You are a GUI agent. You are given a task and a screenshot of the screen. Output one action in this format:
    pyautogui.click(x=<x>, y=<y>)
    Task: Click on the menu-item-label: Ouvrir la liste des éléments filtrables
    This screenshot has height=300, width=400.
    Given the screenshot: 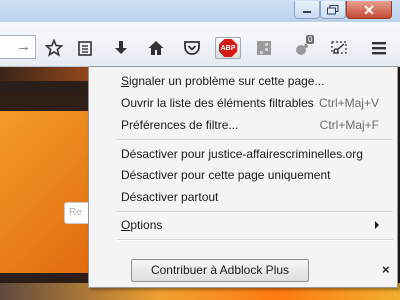 What is the action you would take?
    pyautogui.click(x=217, y=103)
    